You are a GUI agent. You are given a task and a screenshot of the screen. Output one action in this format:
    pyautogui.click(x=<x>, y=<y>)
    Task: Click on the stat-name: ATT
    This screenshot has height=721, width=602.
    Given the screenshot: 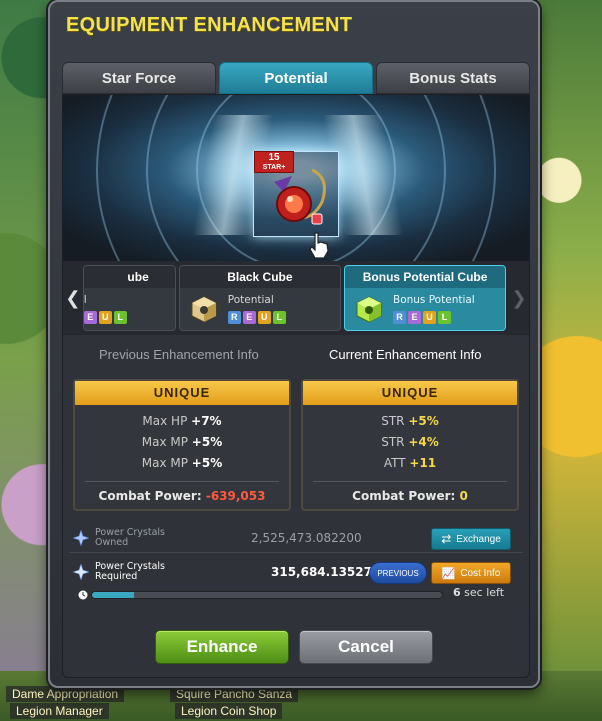 What is the action you would take?
    pyautogui.click(x=394, y=463)
    